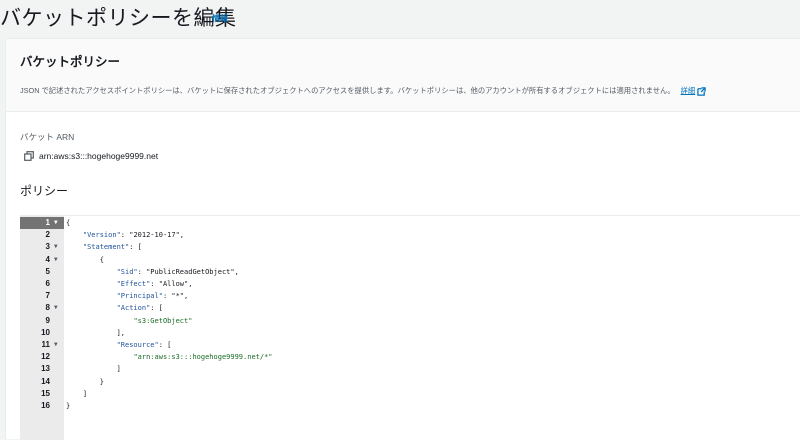 This screenshot has width=800, height=440. Describe the element at coordinates (410, 382) in the screenshot. I see `code-line: 14 }` at that location.